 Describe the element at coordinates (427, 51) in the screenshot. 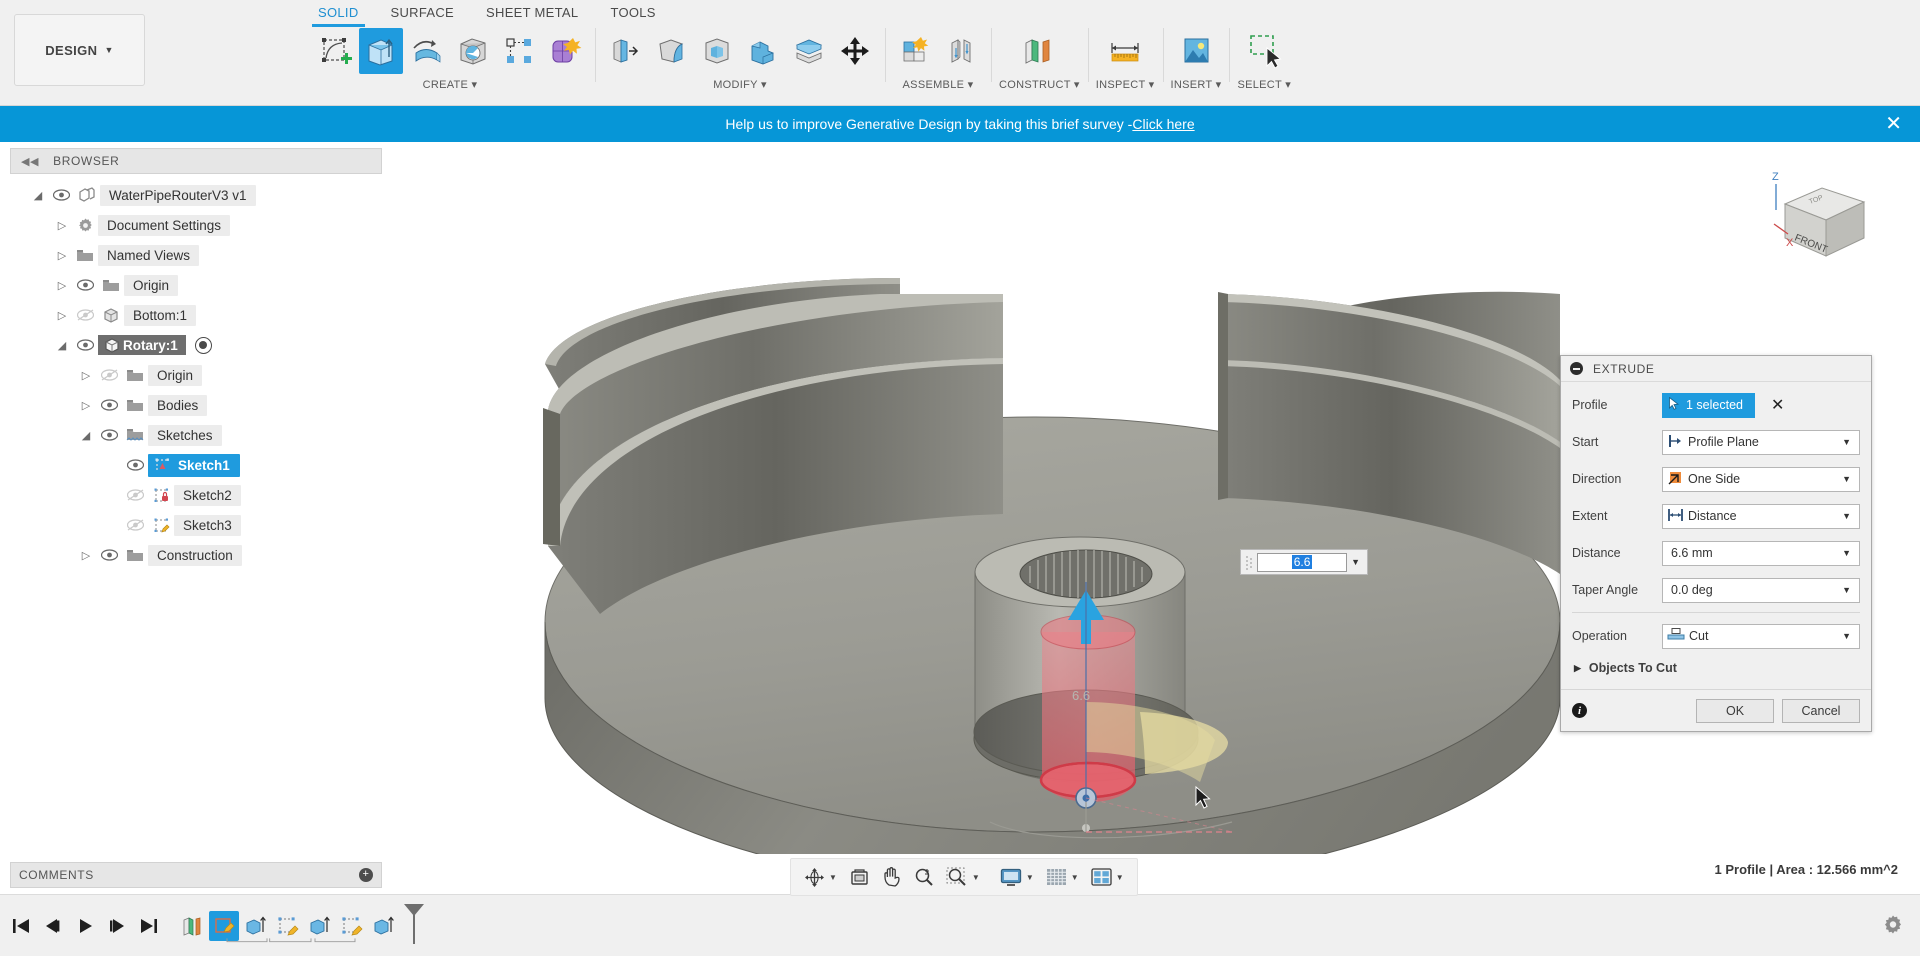

I see `revolve-button` at that location.